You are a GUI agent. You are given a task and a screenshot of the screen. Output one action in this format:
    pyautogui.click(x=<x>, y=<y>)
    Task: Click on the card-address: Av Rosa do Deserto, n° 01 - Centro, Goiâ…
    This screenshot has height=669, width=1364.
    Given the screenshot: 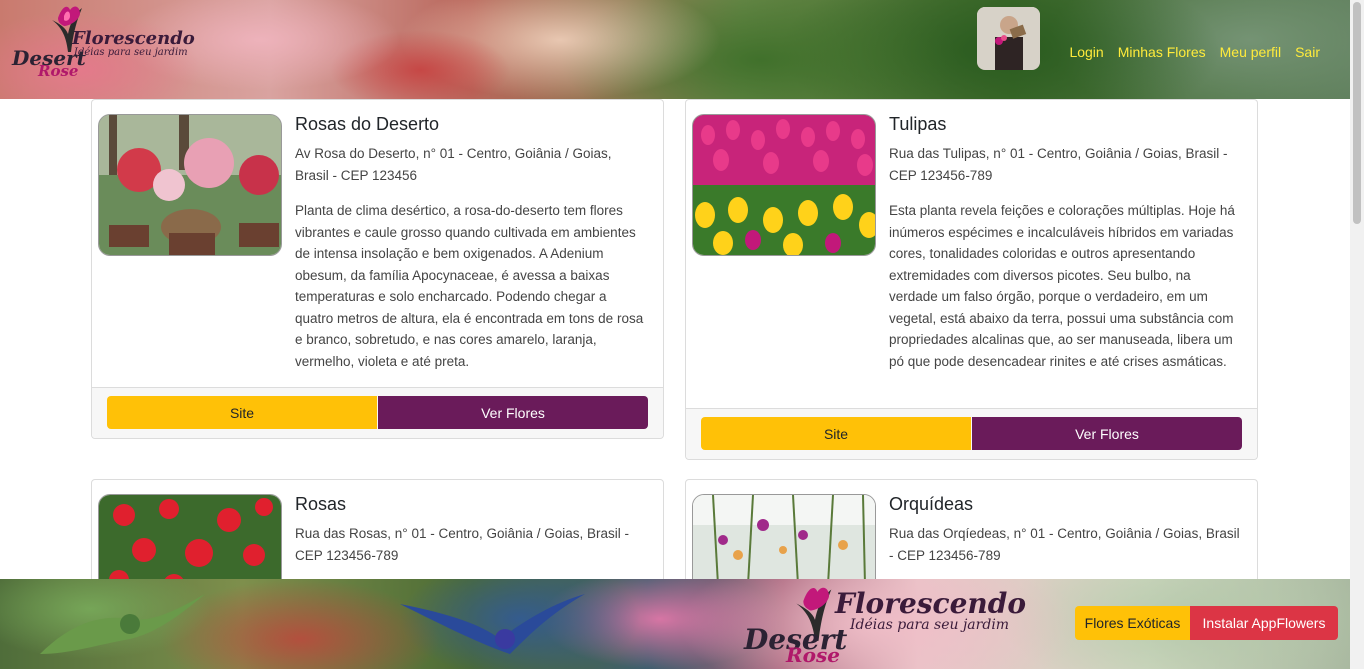 What is the action you would take?
    pyautogui.click(x=453, y=164)
    